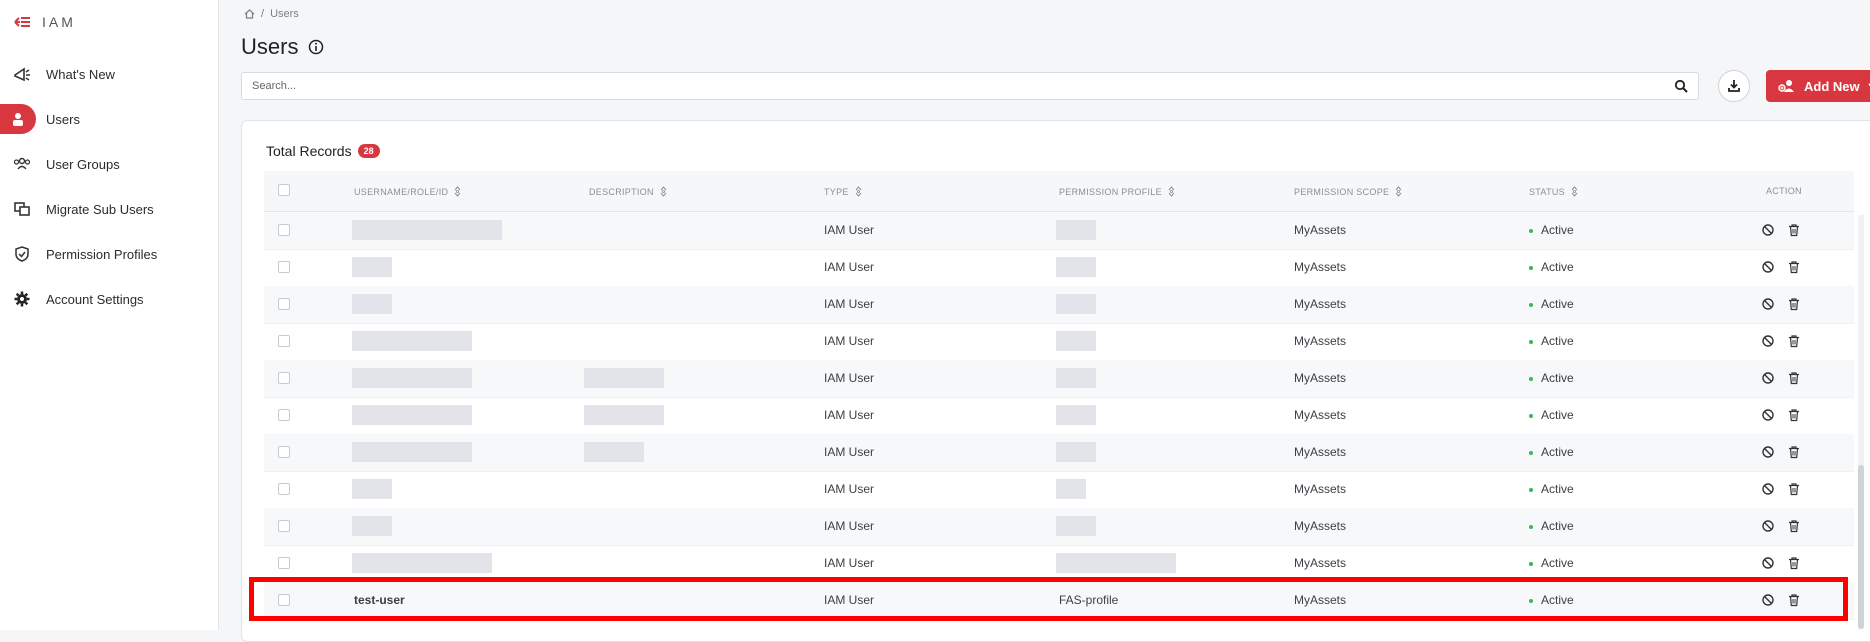  I want to click on total-records-label: Total Records, so click(309, 151).